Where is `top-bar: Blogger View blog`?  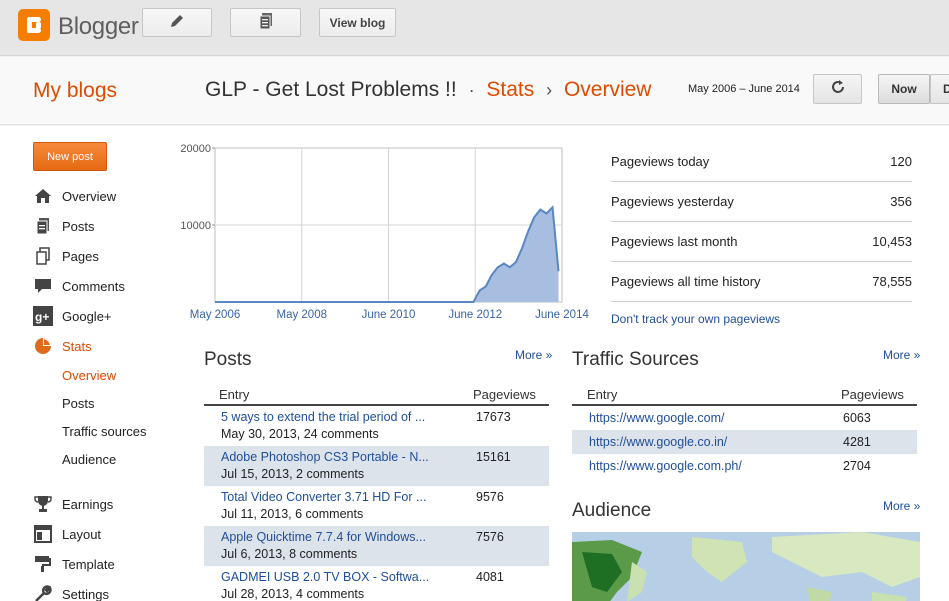
top-bar: Blogger View blog is located at coordinates (474, 28).